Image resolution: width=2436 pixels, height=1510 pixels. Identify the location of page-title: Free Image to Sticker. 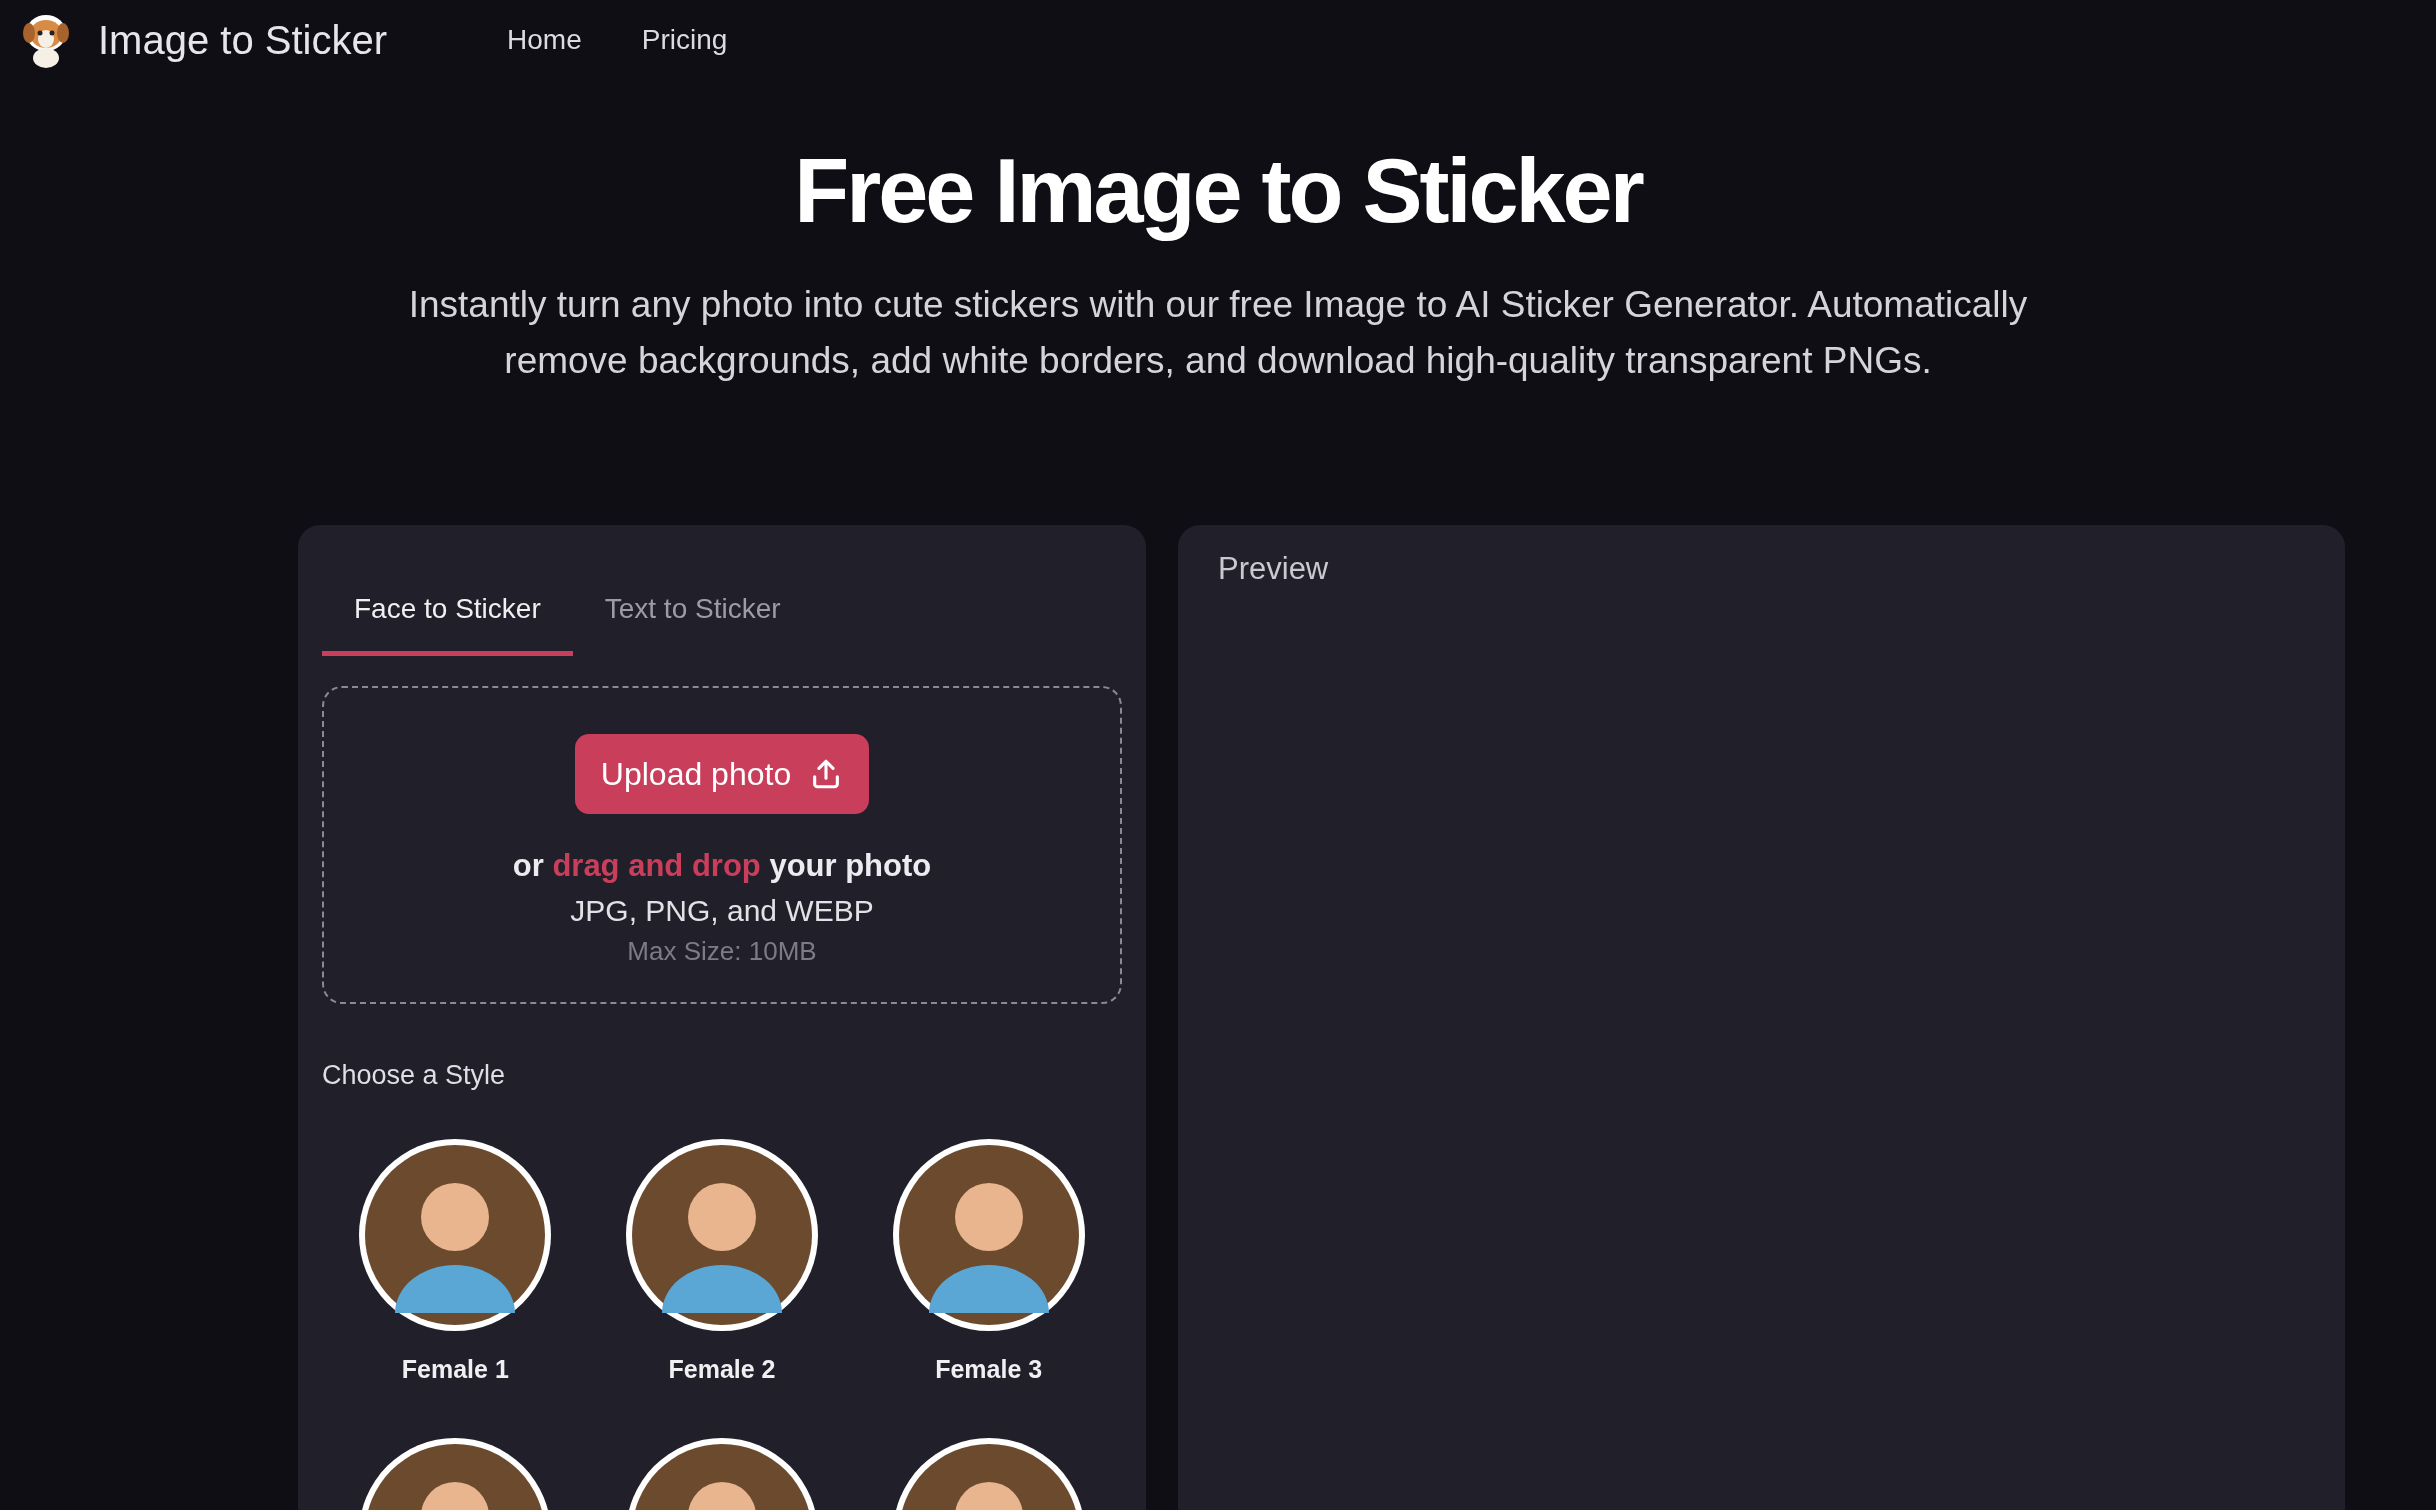
(1218, 191).